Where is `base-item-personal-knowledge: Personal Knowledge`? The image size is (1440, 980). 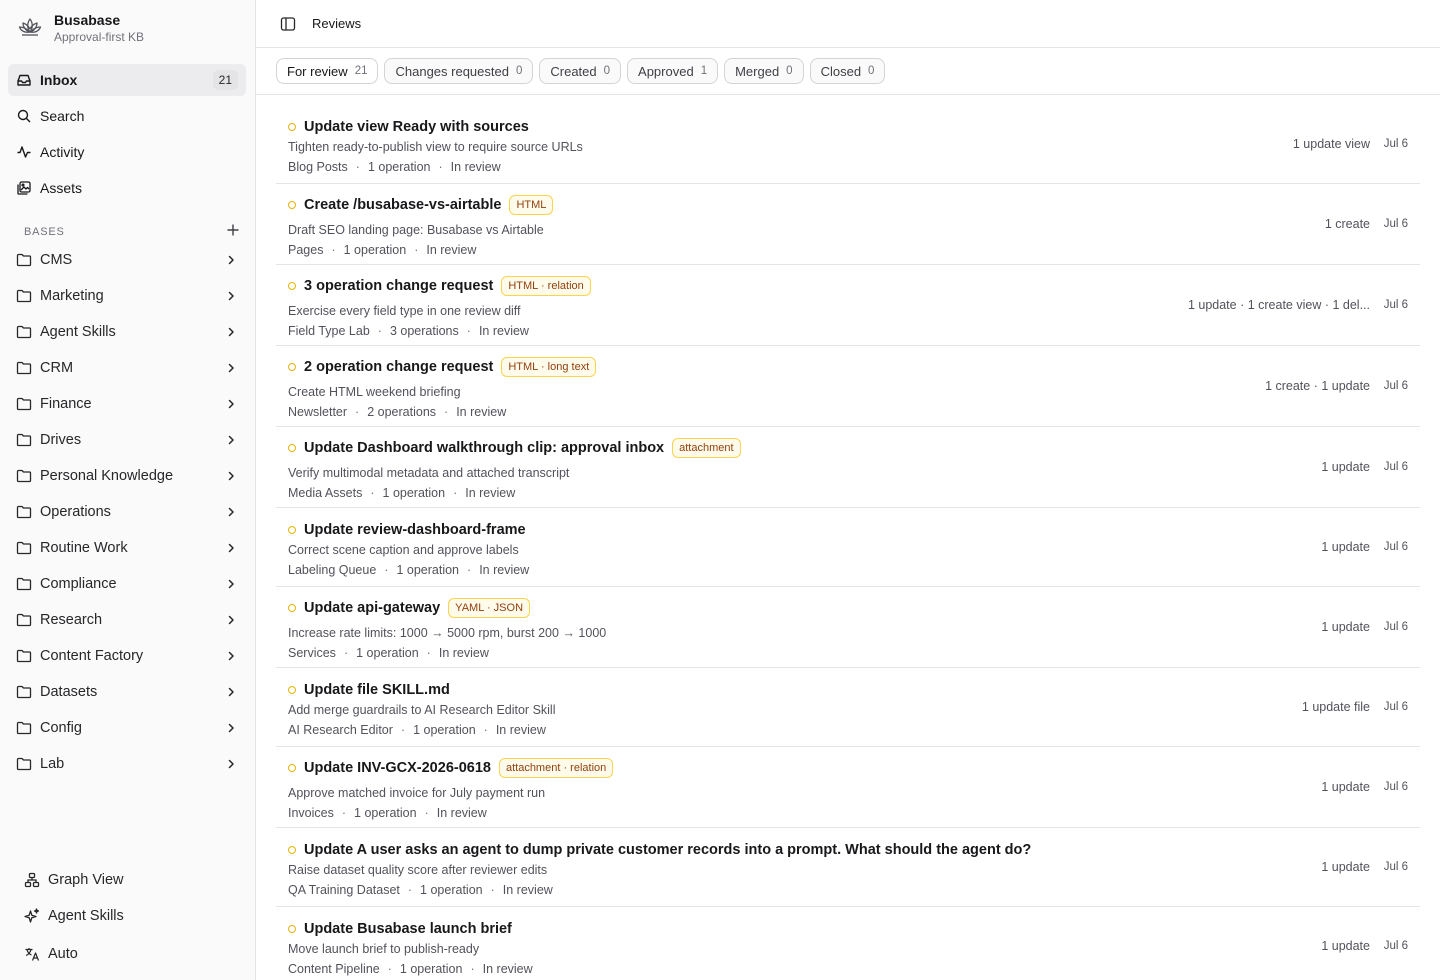
base-item-personal-knowledge: Personal Knowledge is located at coordinates (127, 476).